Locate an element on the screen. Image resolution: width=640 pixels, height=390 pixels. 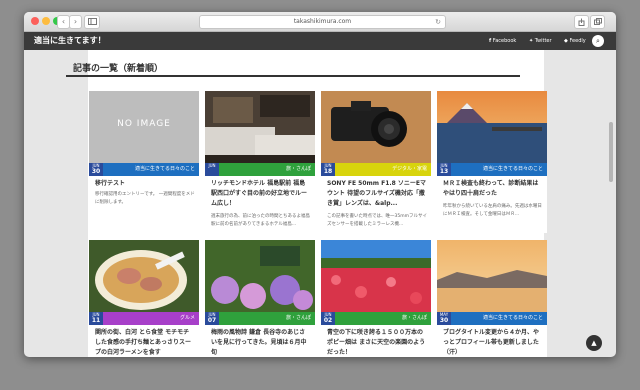
no-image-text: NO IMAGE is located at coordinates (144, 124).